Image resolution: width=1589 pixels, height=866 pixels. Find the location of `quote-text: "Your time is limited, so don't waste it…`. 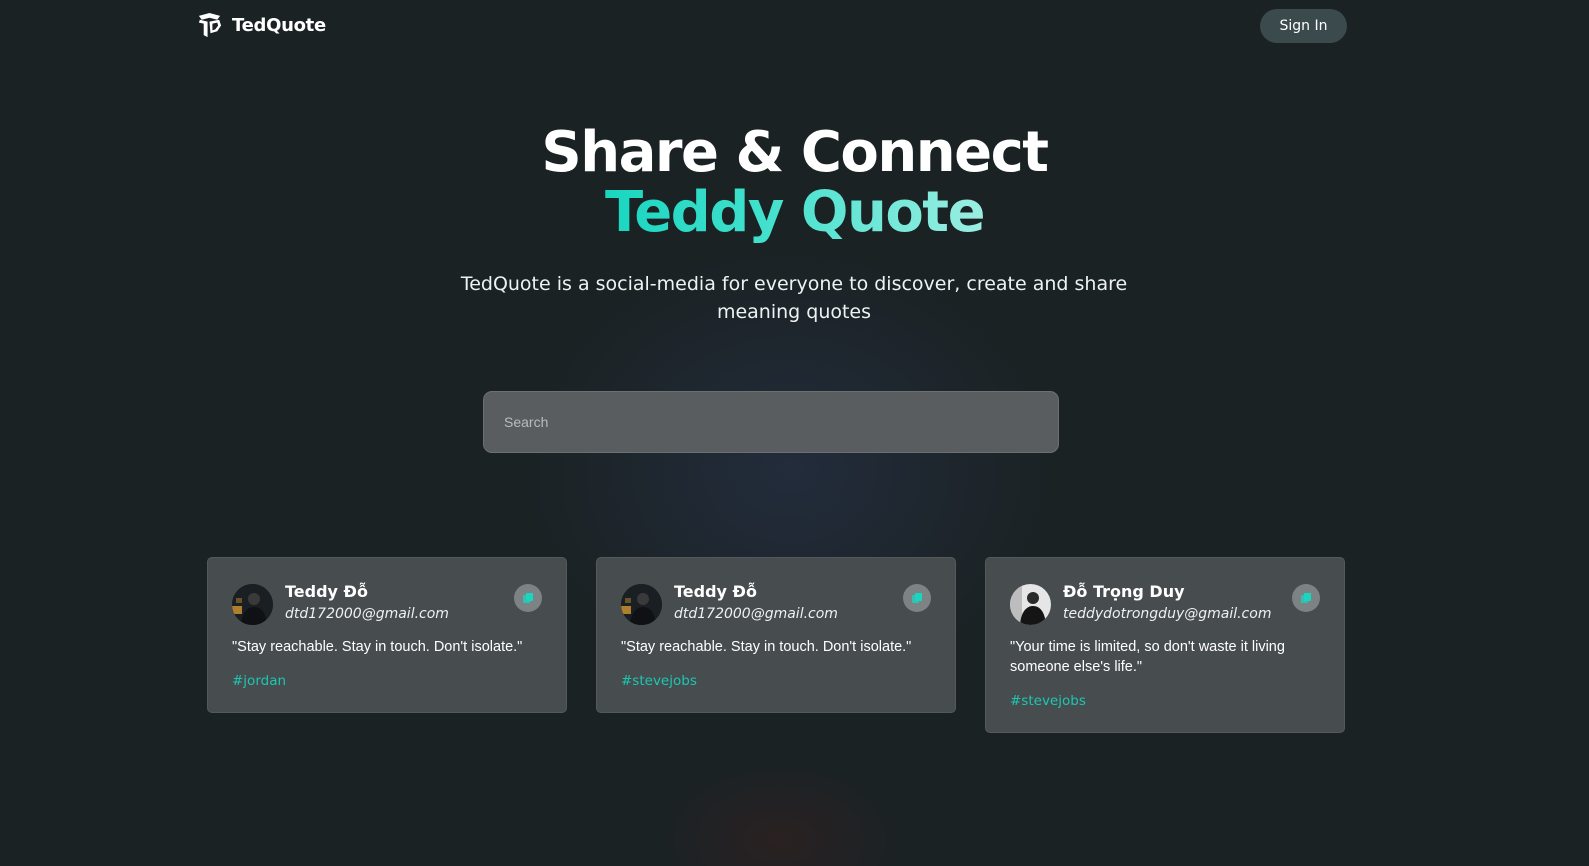

quote-text: "Your time is limited, so don't waste it… is located at coordinates (1147, 657).